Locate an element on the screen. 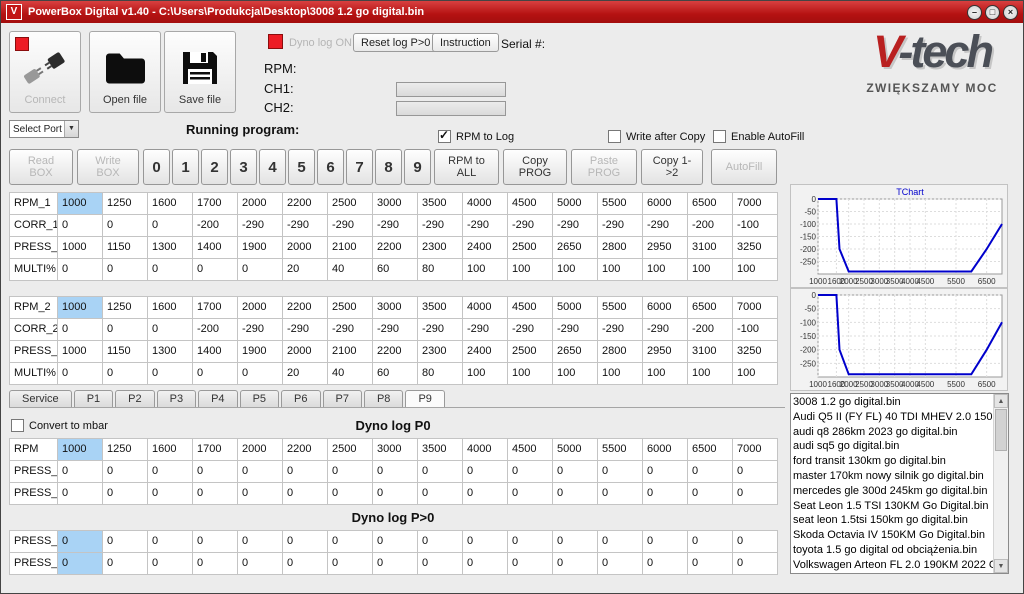  table-cell: 5000 is located at coordinates (575, 450).